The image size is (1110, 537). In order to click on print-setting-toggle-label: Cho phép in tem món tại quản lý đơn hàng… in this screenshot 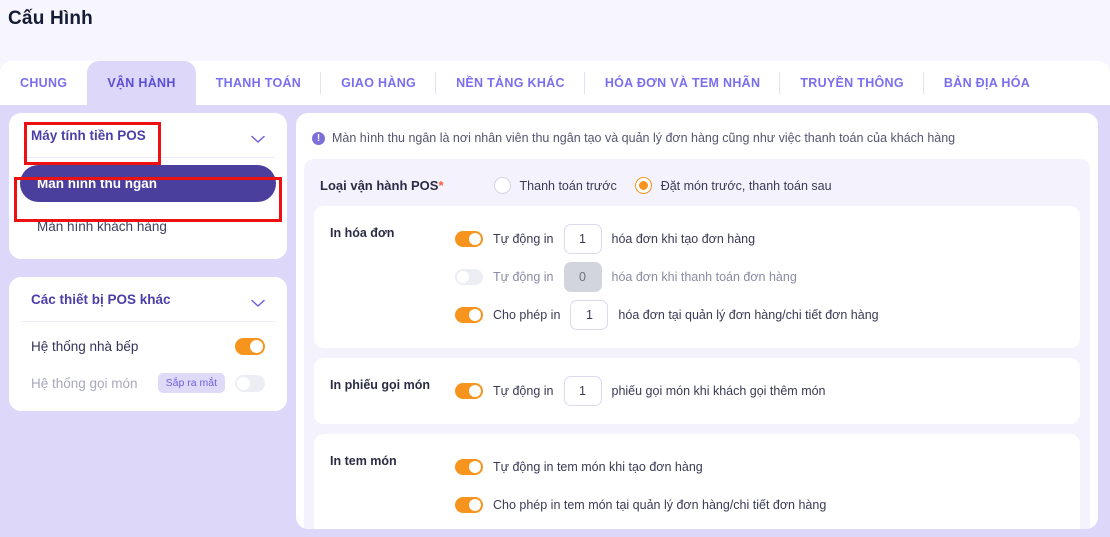, I will do `click(660, 505)`.